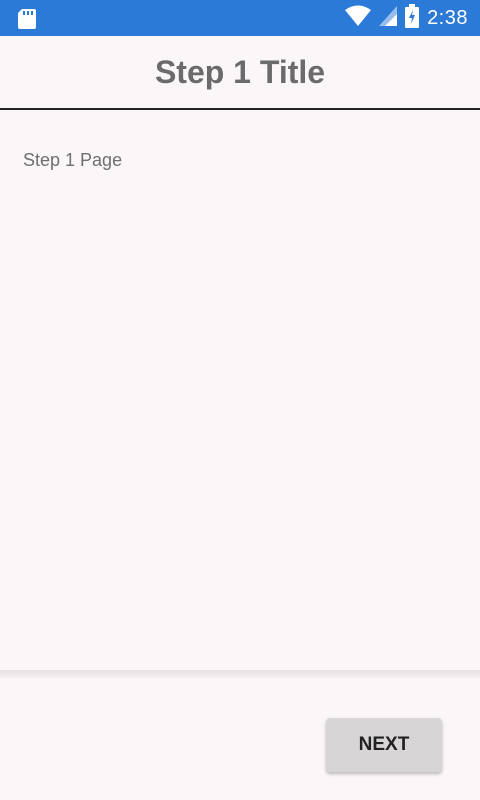 This screenshot has width=480, height=800. I want to click on app-bar: Step 1 Title, so click(240, 73).